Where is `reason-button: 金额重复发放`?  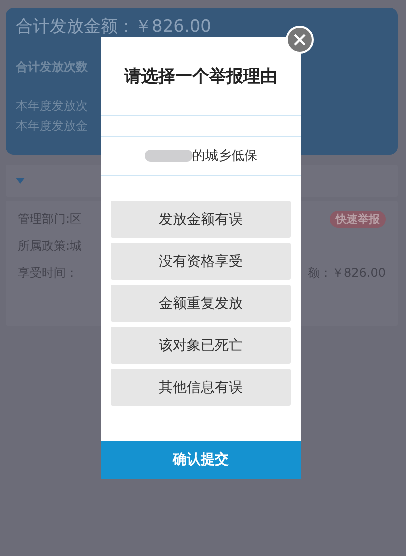
reason-button: 金额重复发放 is located at coordinates (201, 303).